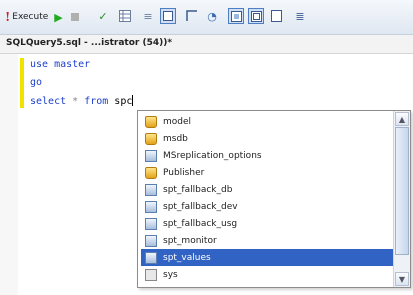 Image resolution: width=413 pixels, height=295 pixels. Describe the element at coordinates (58, 17) in the screenshot. I see `play-icon: ▶` at that location.